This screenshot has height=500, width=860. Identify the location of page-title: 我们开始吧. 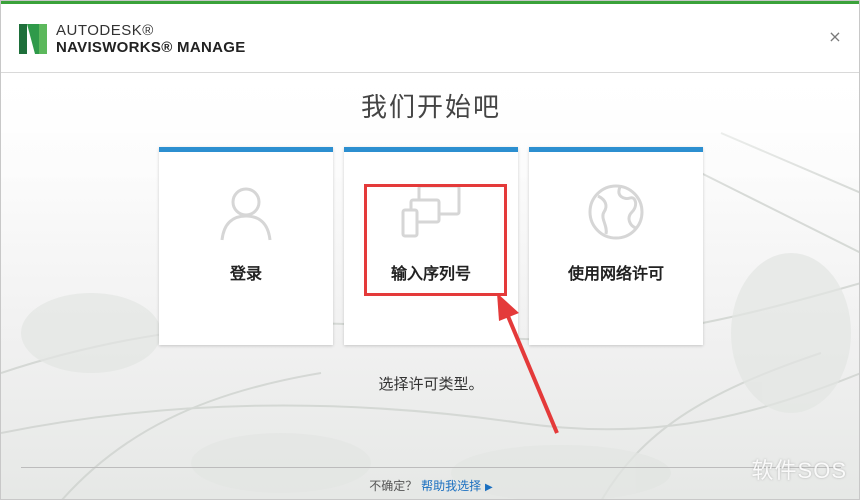
(430, 108).